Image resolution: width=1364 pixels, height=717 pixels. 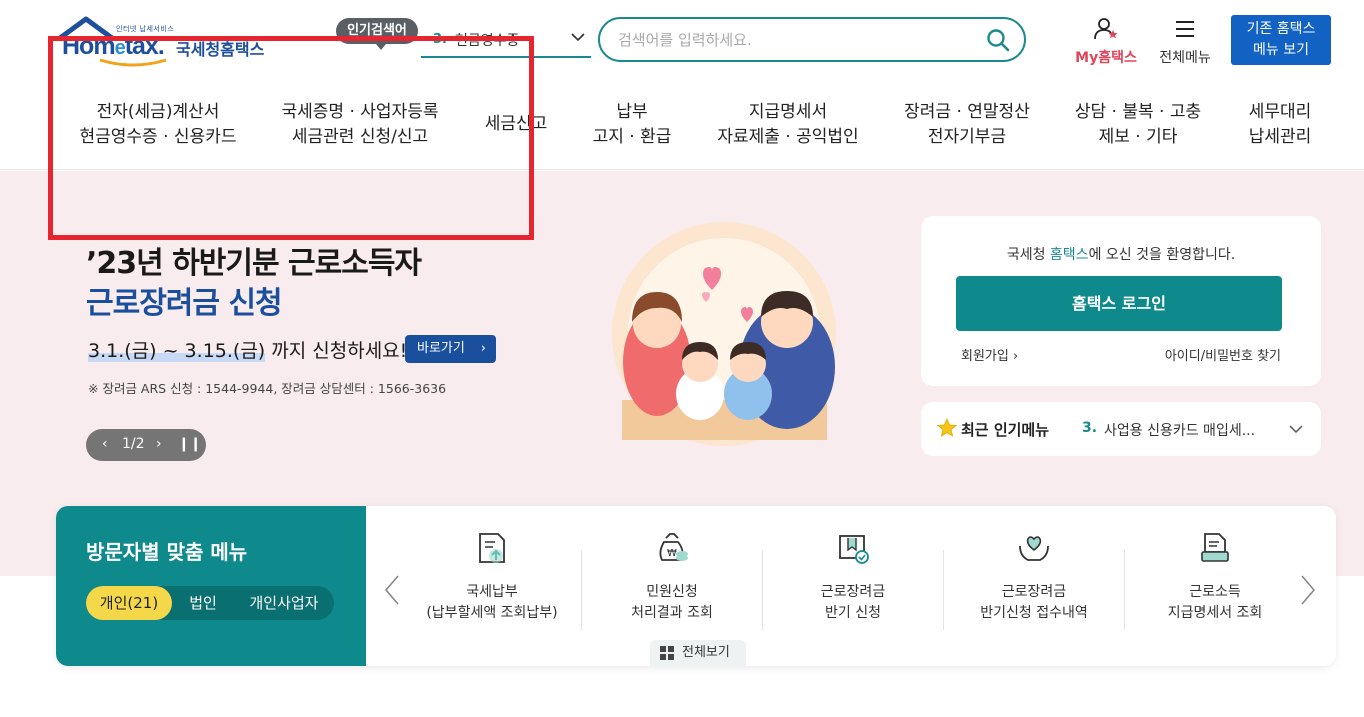 What do you see at coordinates (632, 125) in the screenshot?
I see `gnb-item-payment: 납부 고지 · 환급` at bounding box center [632, 125].